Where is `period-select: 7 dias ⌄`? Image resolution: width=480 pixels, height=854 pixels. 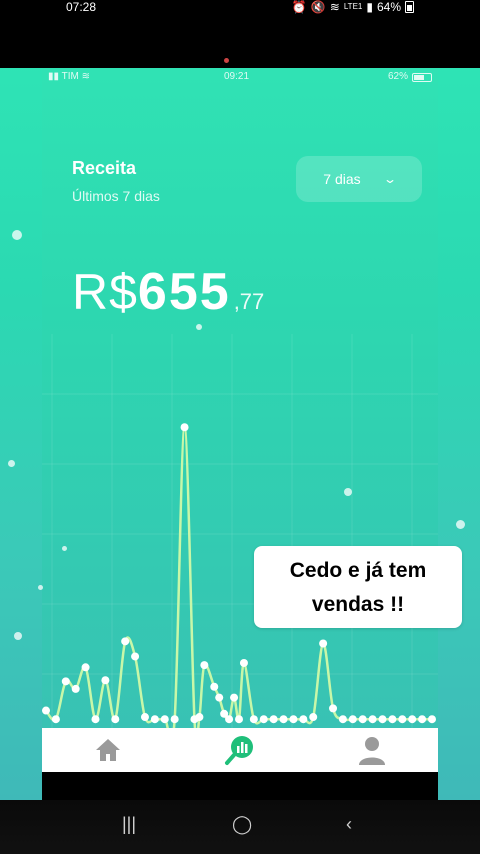 period-select: 7 dias ⌄ is located at coordinates (359, 179).